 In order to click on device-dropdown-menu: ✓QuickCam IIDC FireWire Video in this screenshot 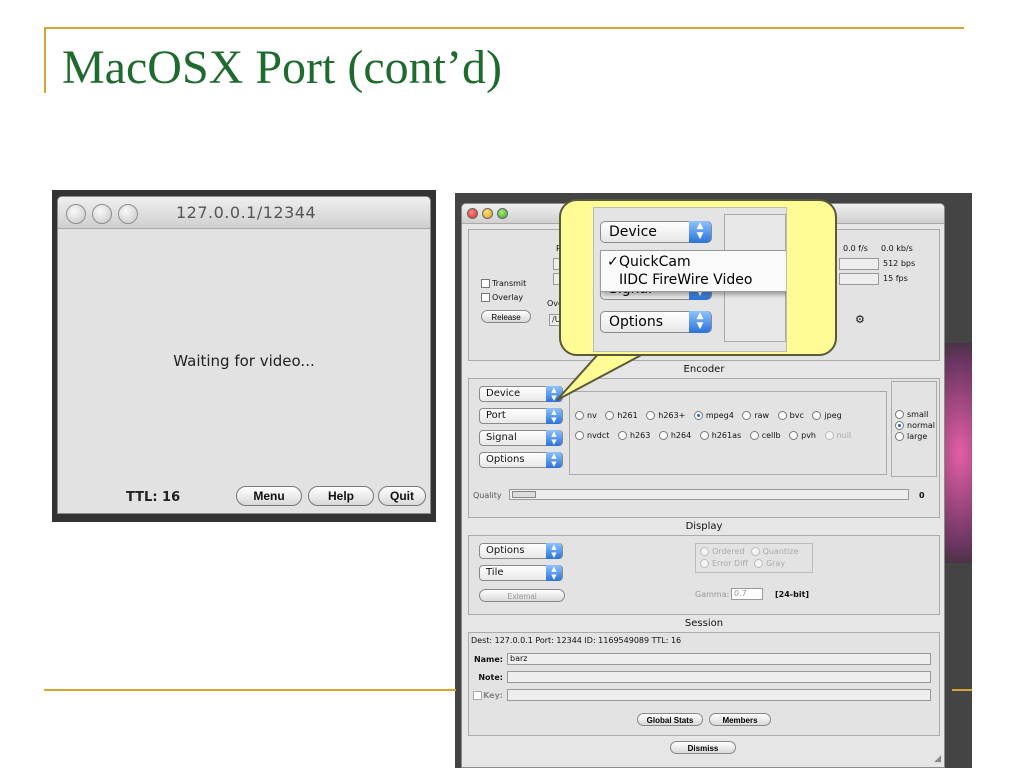, I will do `click(693, 271)`.